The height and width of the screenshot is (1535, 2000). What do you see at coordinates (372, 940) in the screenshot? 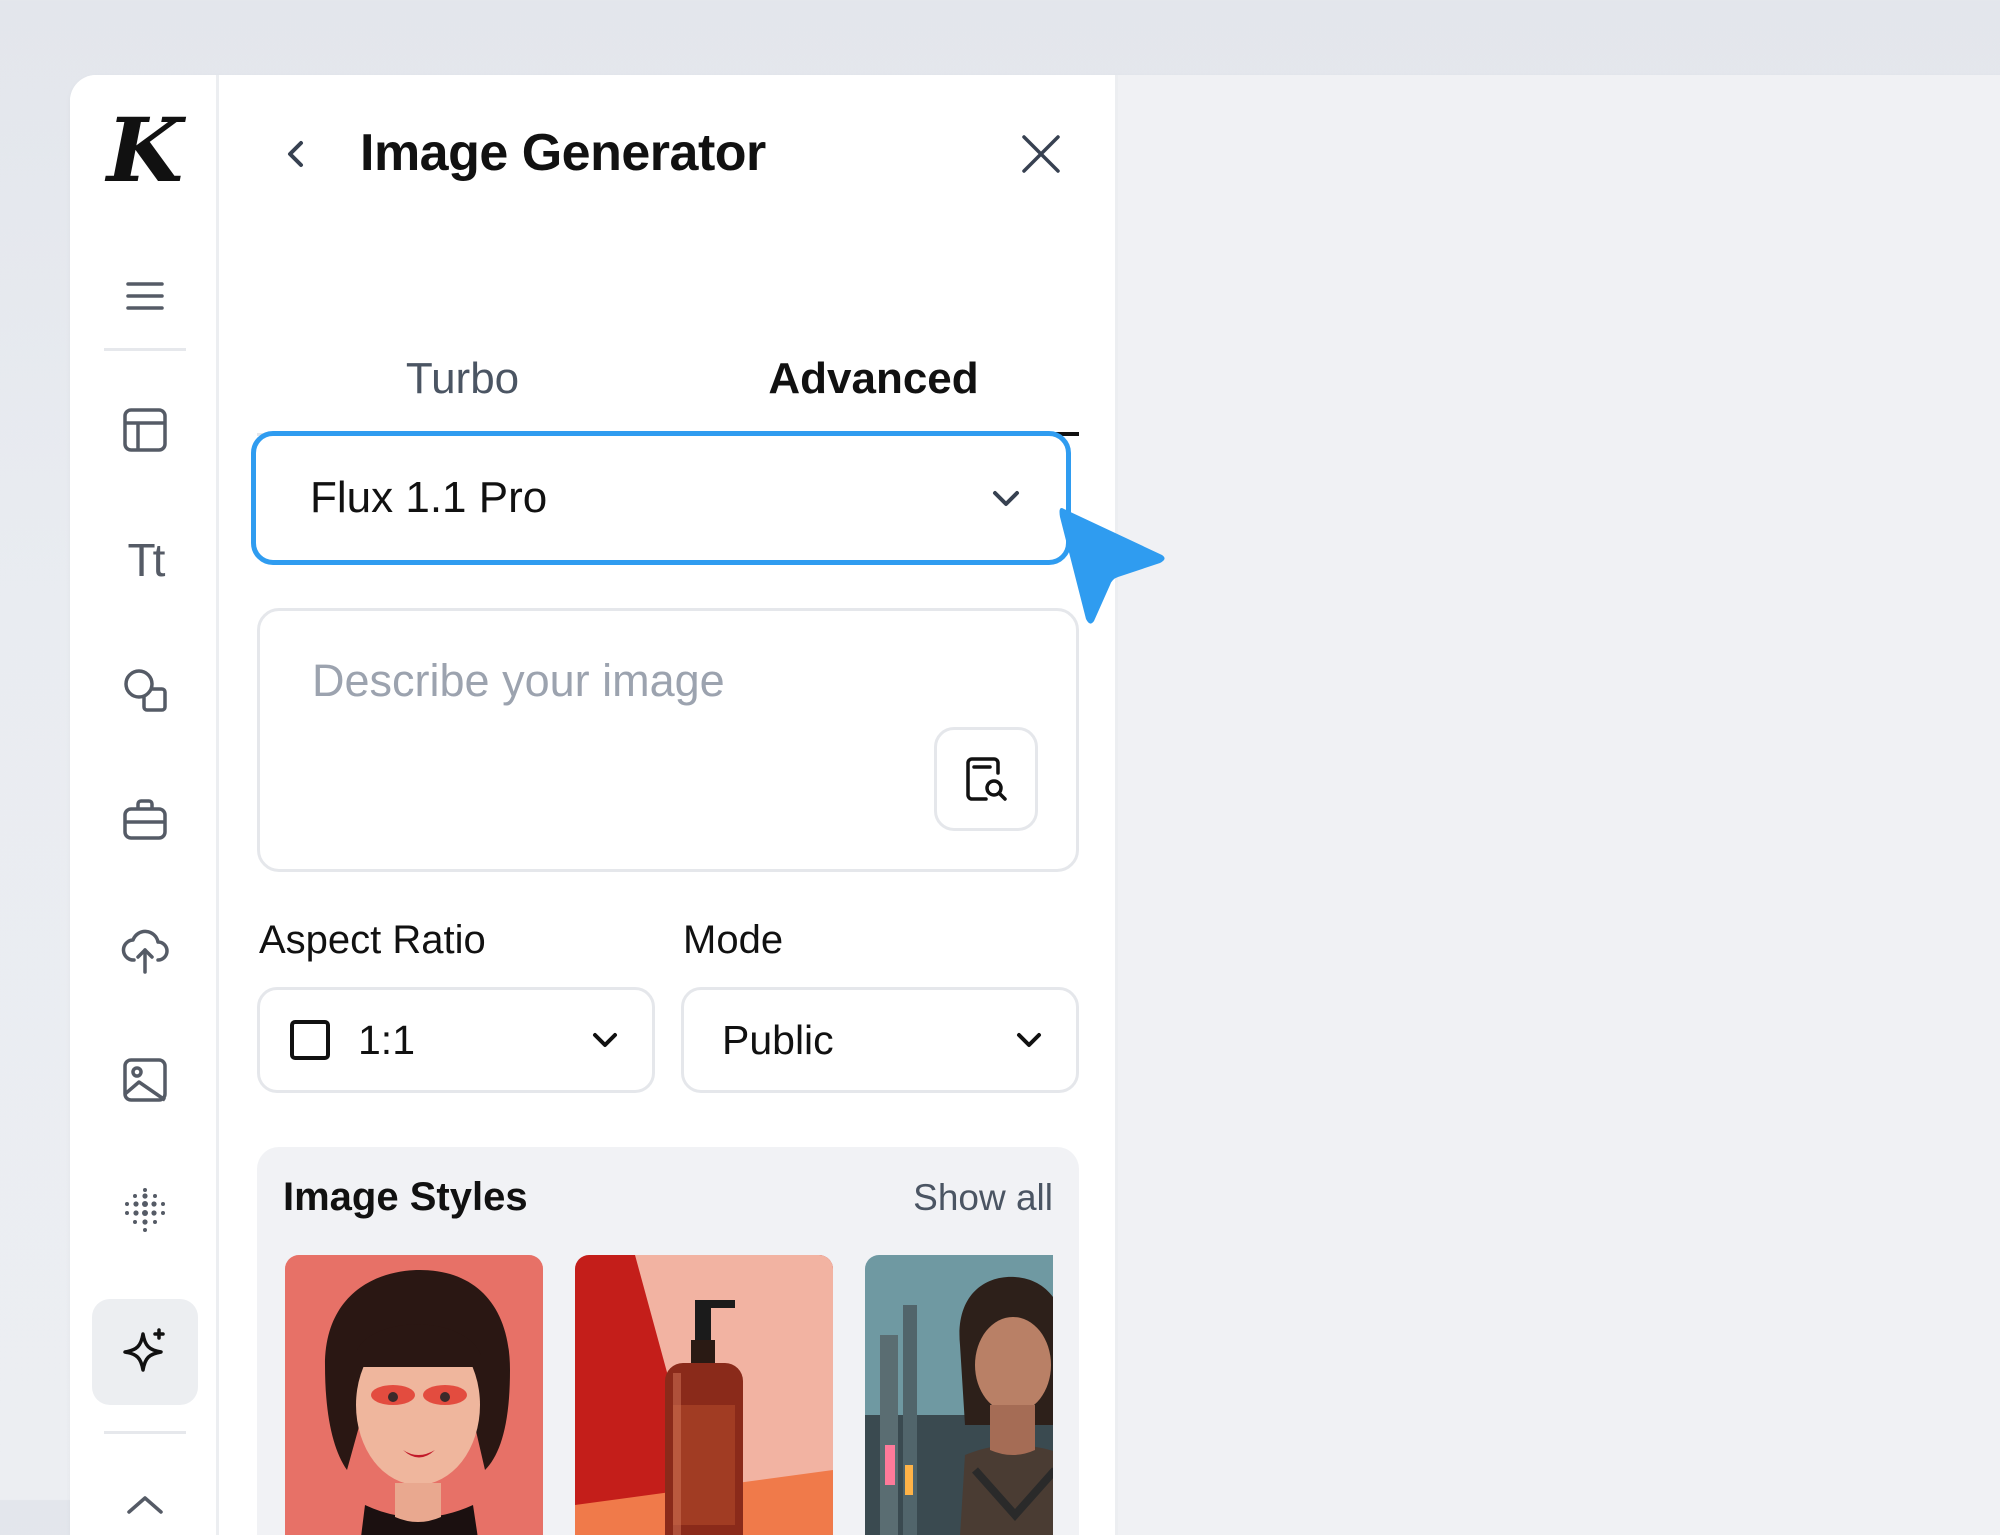
I see `aspect-ratio-label: Aspect Ratio` at bounding box center [372, 940].